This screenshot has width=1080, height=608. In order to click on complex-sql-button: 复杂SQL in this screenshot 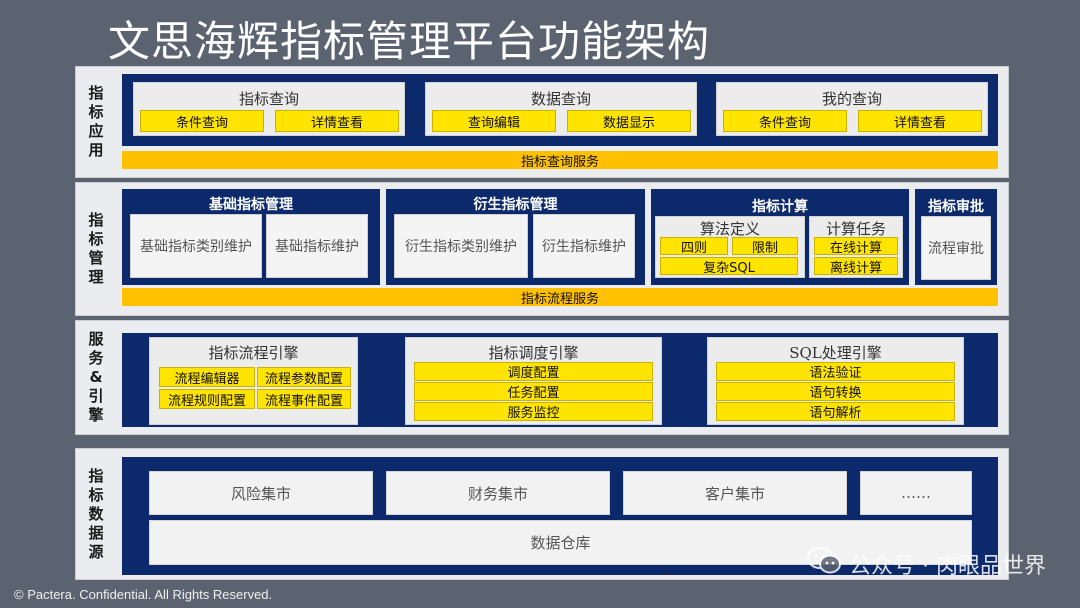, I will do `click(729, 266)`.